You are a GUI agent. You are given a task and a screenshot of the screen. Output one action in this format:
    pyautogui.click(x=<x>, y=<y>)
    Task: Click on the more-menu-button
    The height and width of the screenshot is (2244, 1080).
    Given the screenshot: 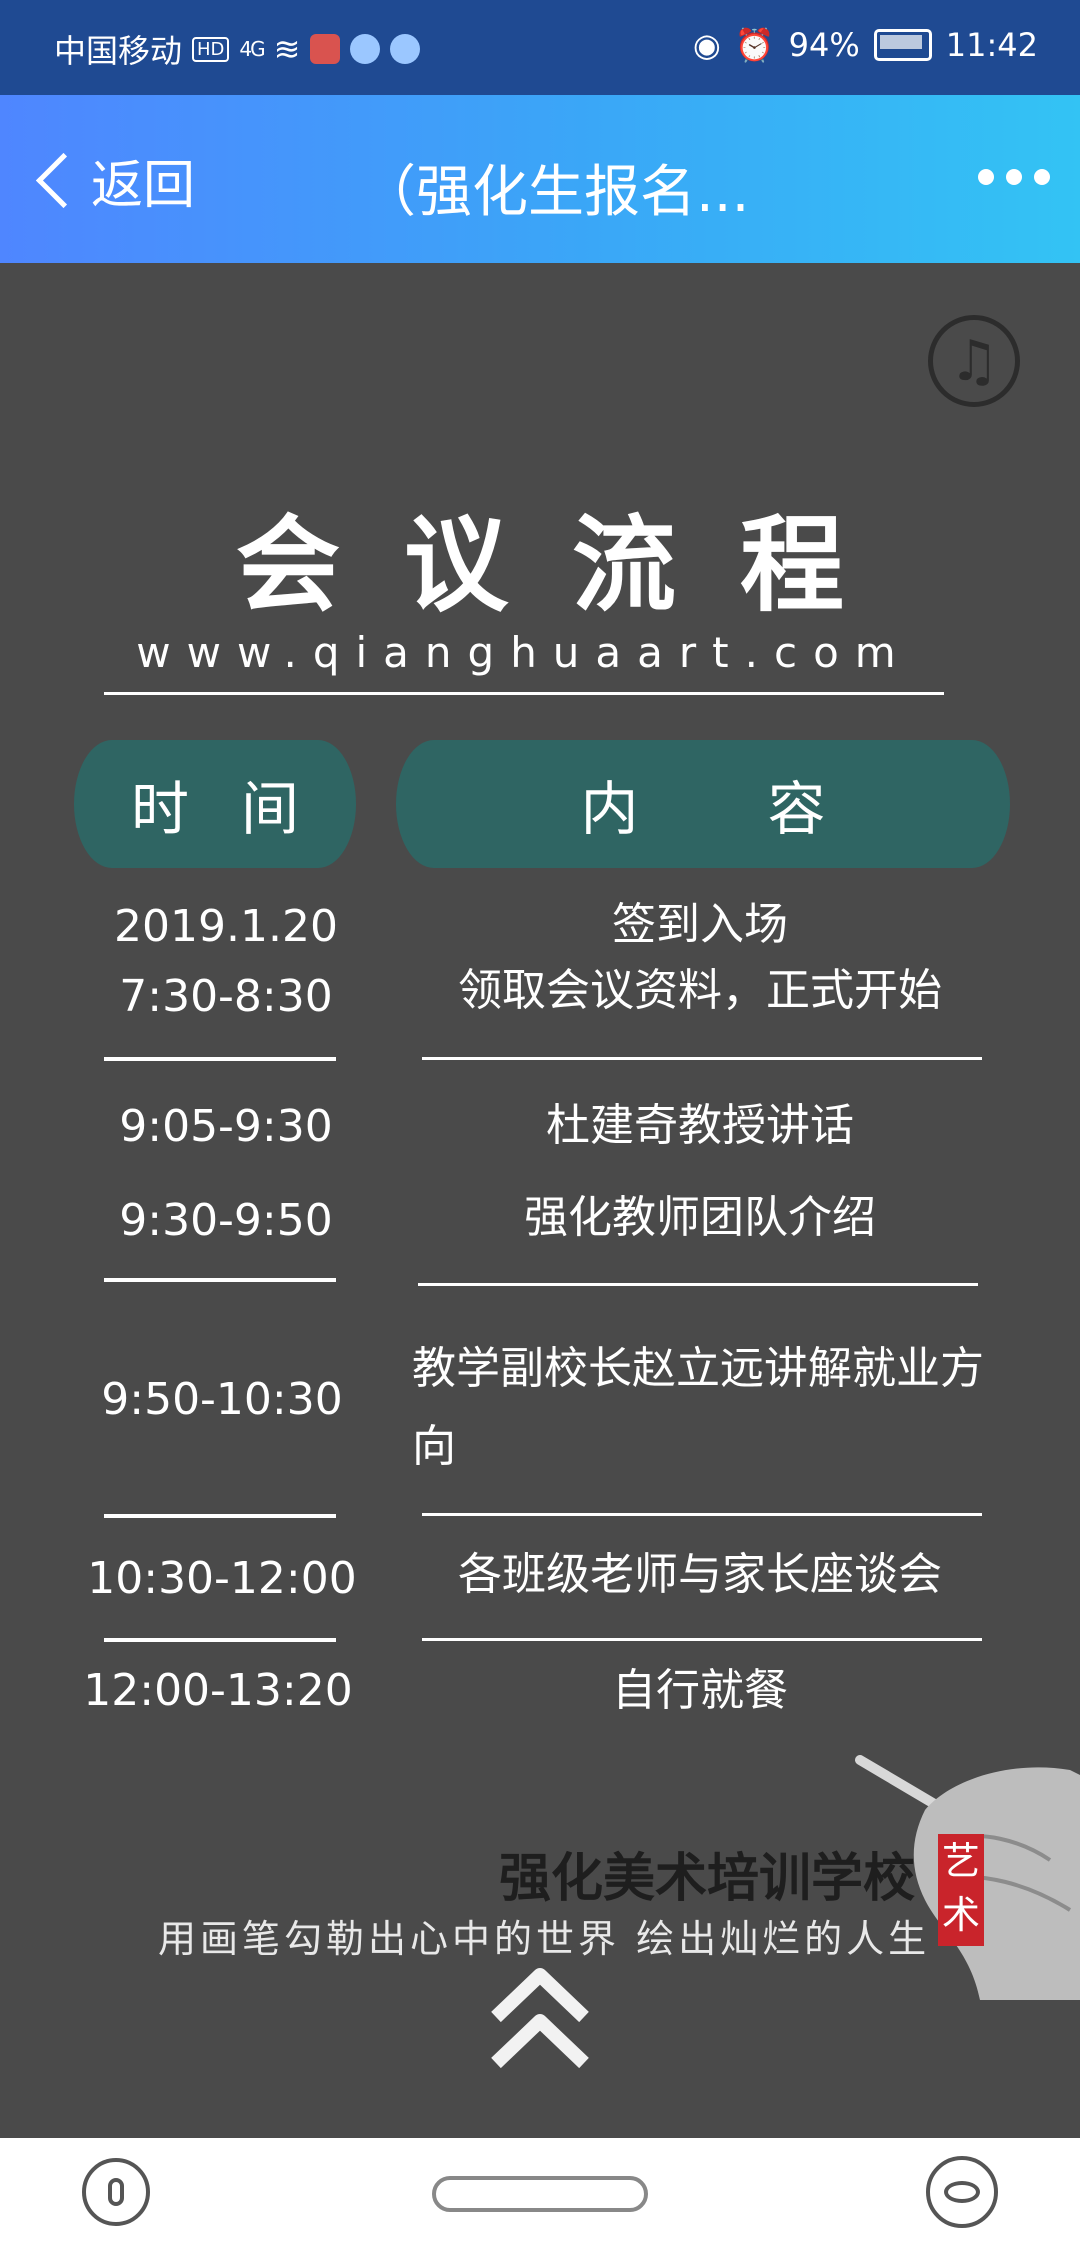 What is the action you would take?
    pyautogui.click(x=1014, y=177)
    